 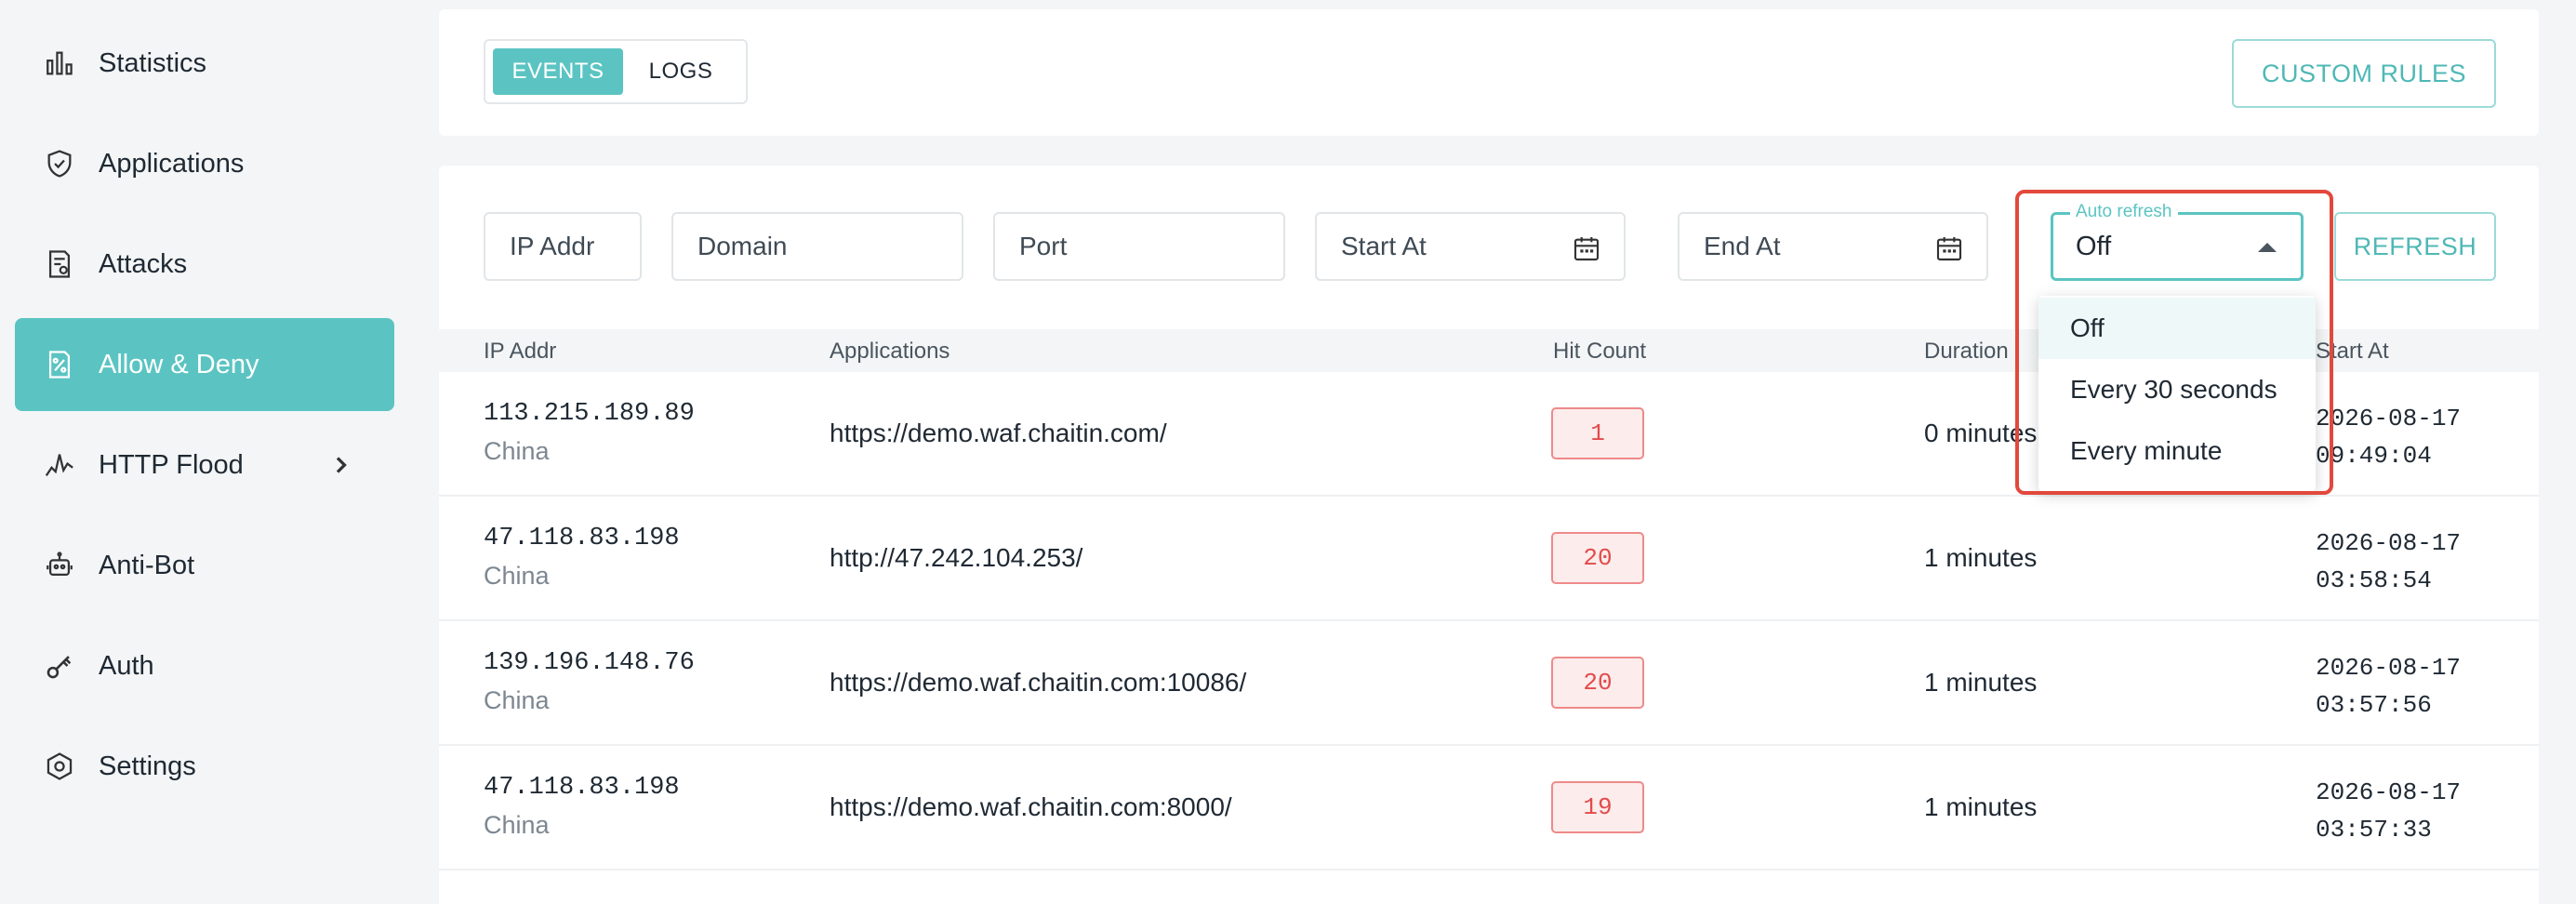 I want to click on start-time: 03:57:33, so click(x=2374, y=830).